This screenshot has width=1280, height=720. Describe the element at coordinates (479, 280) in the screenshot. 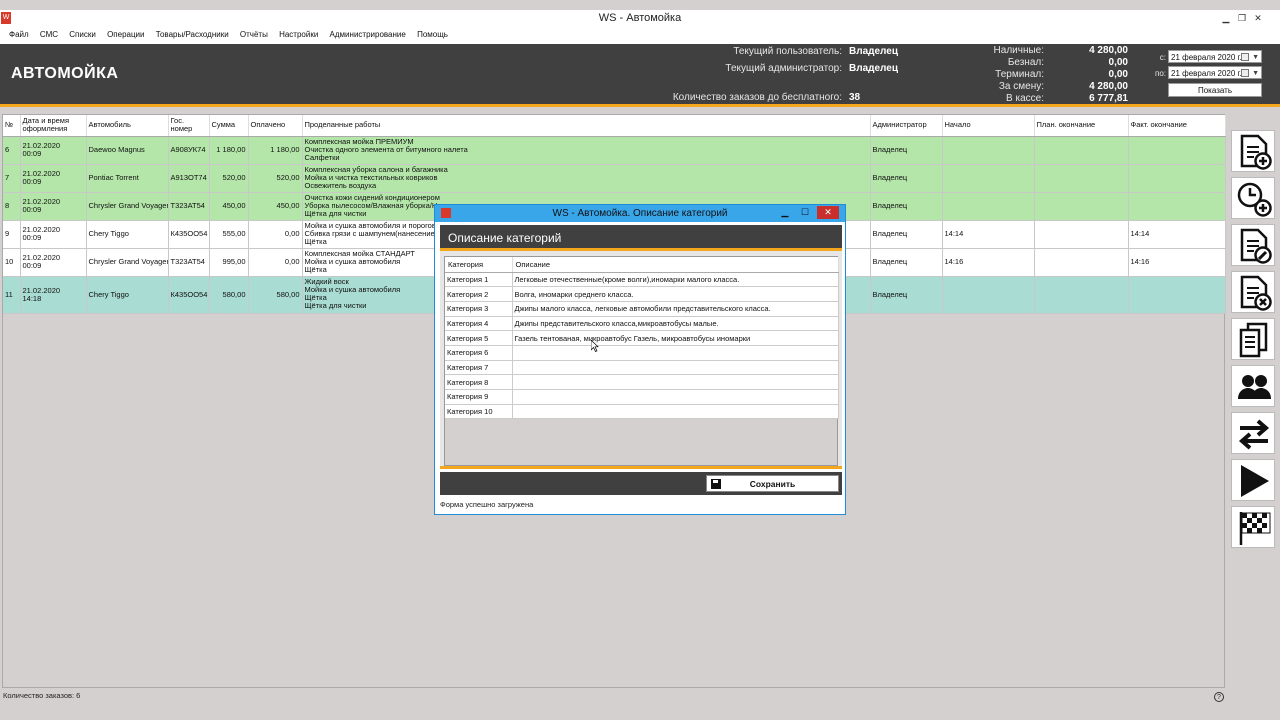

I see `category-name: Категория 1` at that location.